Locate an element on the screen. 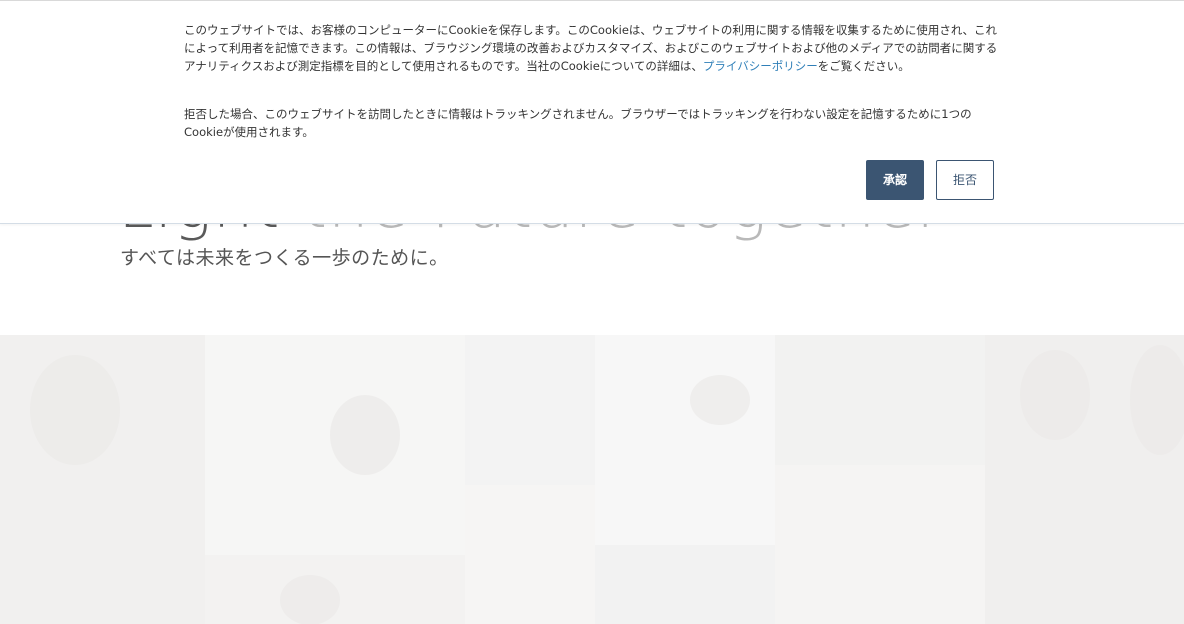 This screenshot has height=624, width=1184. decline-cookies-button: 拒否 is located at coordinates (965, 180).